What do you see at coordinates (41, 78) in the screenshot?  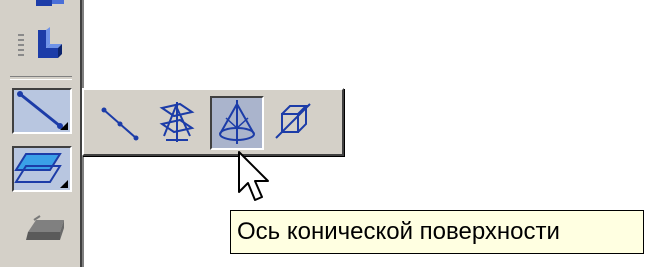 I see `toolbar-separator` at bounding box center [41, 78].